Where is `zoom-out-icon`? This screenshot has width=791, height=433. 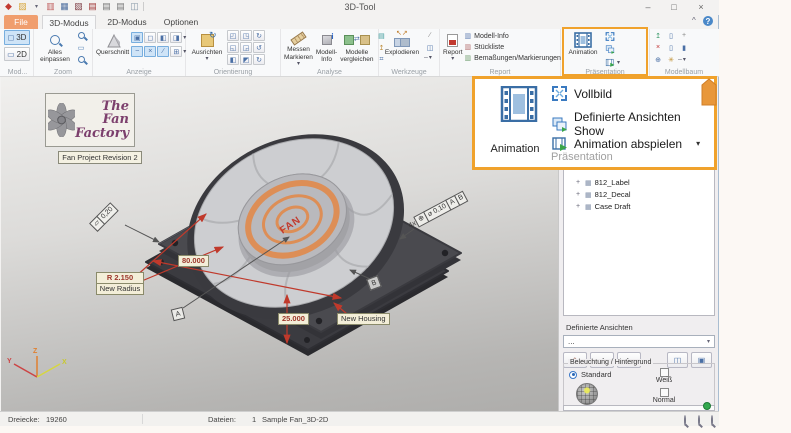 zoom-out-icon is located at coordinates (81, 59).